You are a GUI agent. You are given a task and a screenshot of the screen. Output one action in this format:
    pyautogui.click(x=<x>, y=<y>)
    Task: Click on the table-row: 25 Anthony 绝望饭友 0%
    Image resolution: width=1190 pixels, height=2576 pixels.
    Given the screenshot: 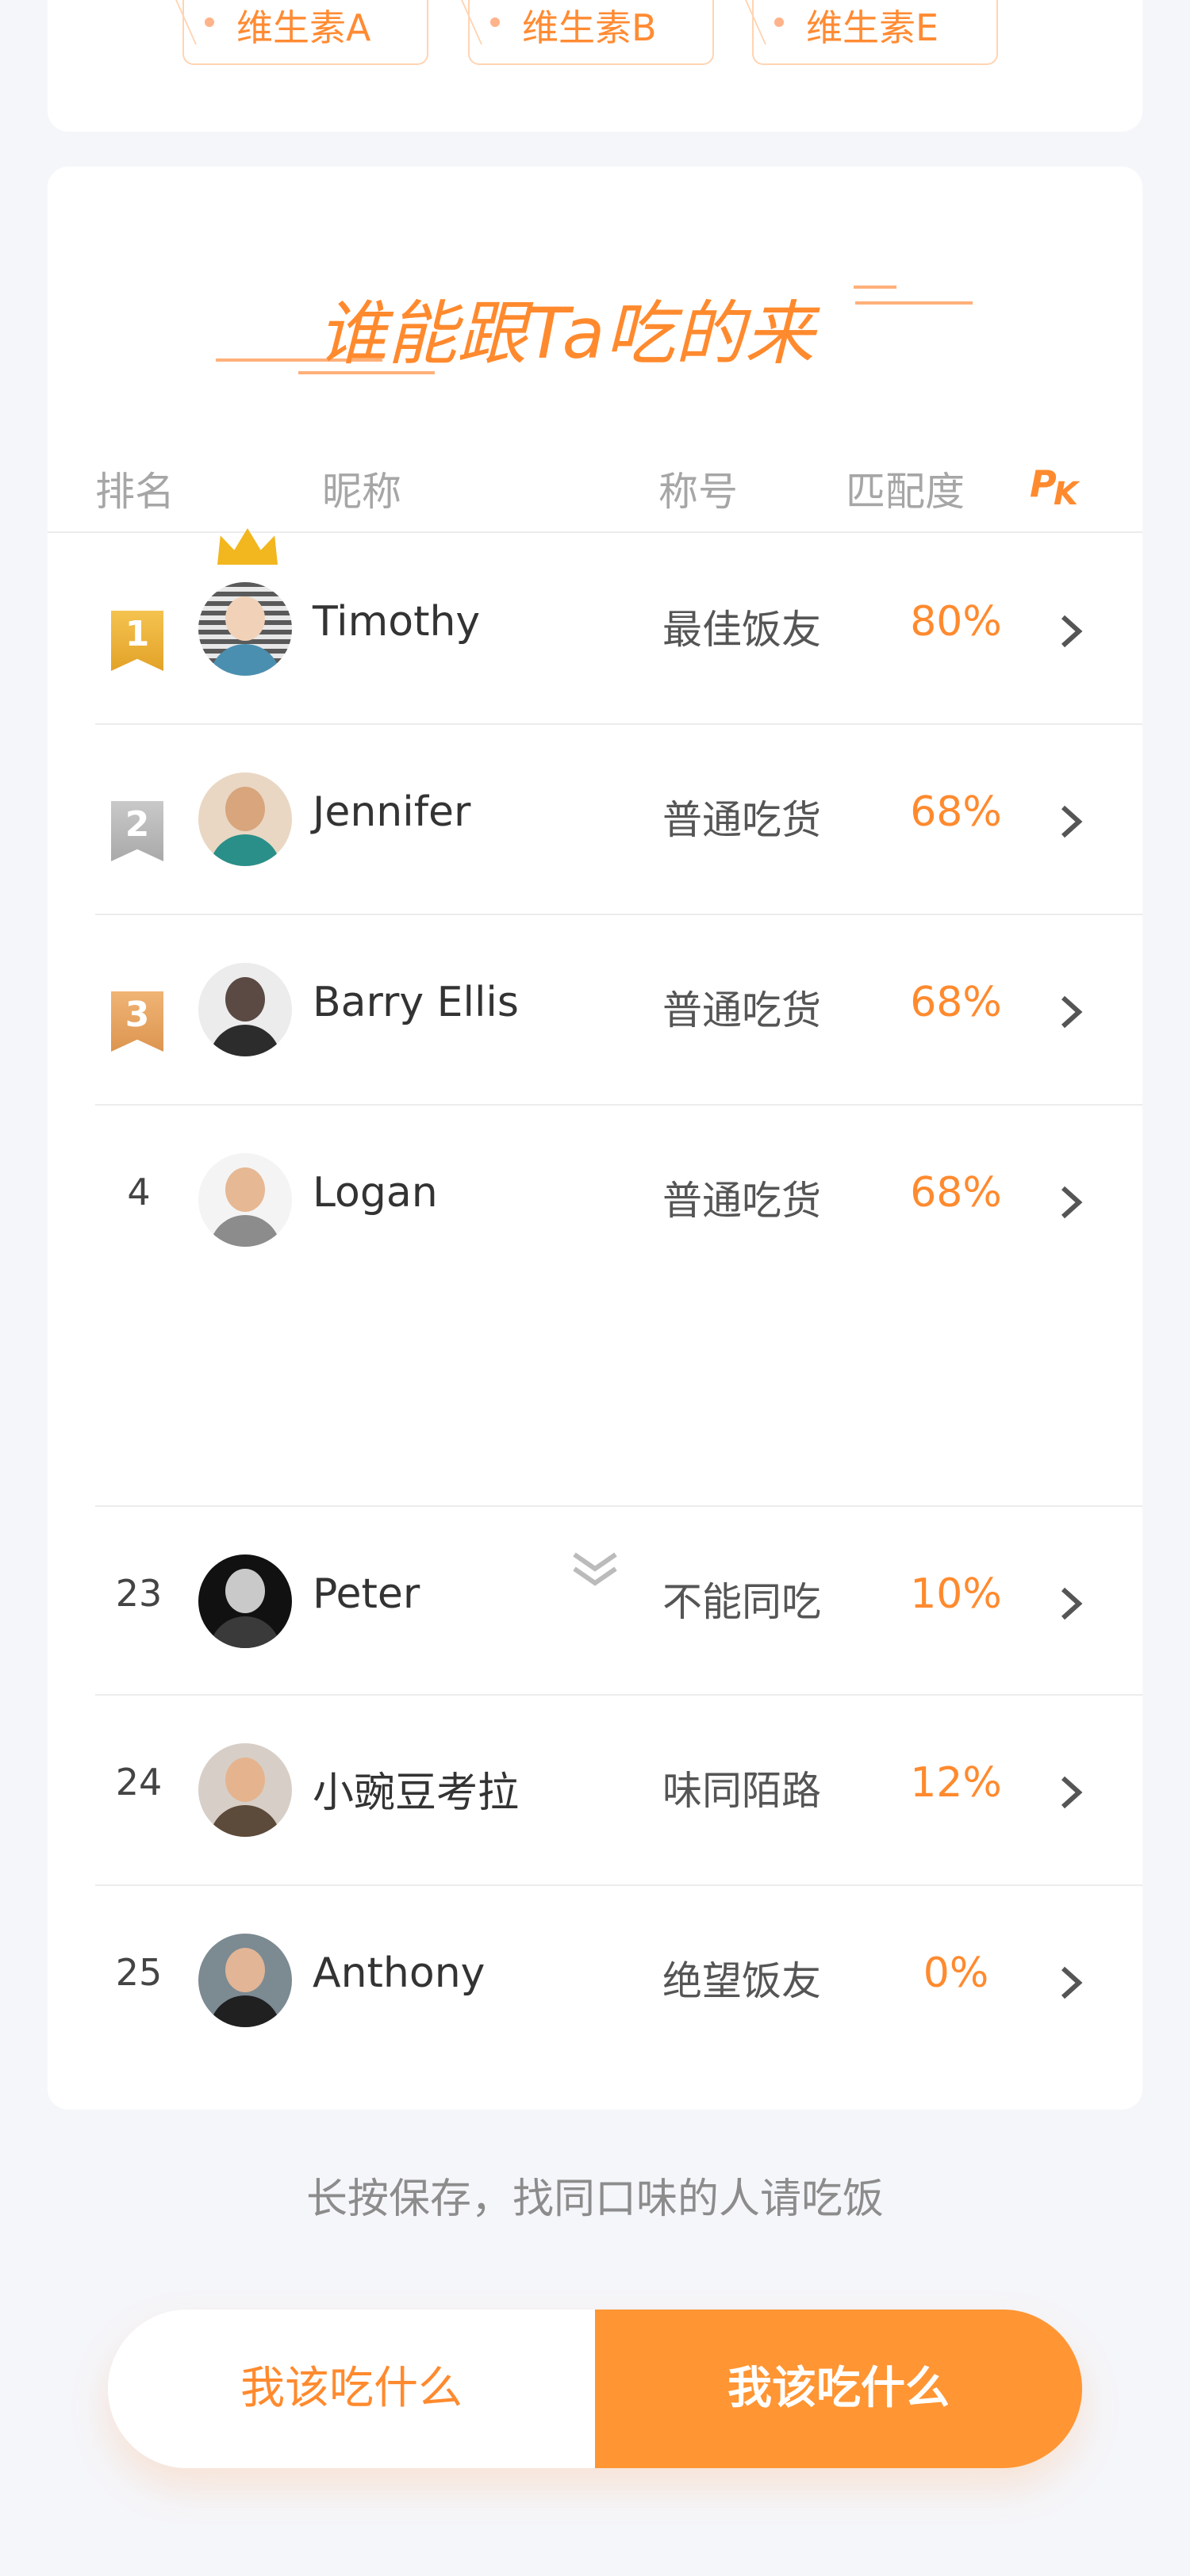 What is the action you would take?
    pyautogui.click(x=618, y=1981)
    